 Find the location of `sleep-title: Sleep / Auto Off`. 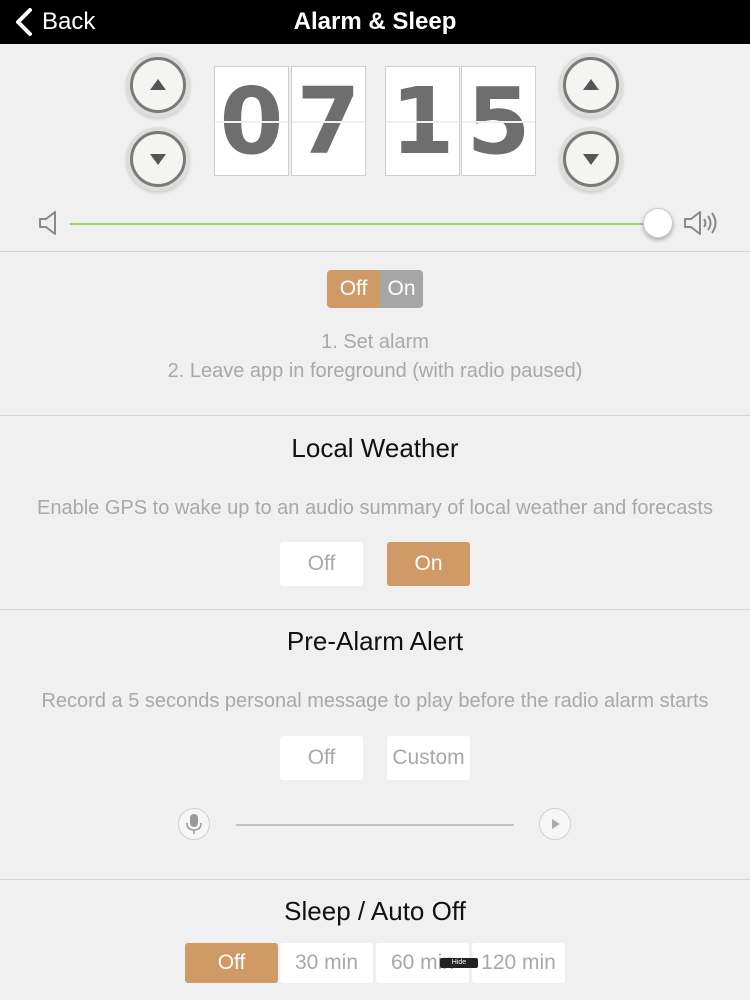

sleep-title: Sleep / Auto Off is located at coordinates (375, 911).